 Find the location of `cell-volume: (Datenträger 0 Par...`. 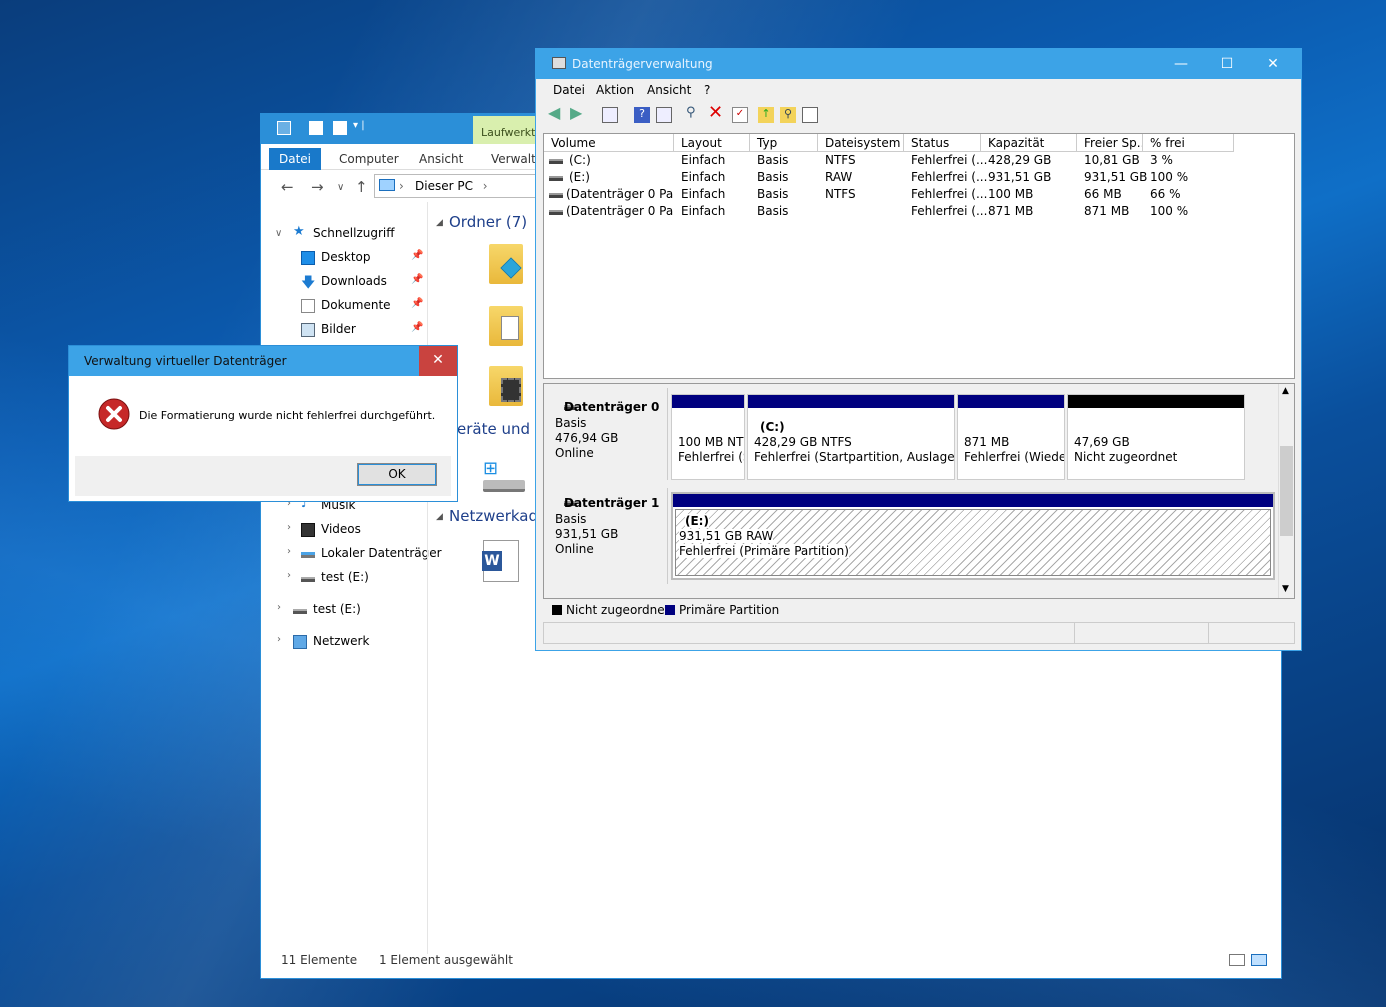

cell-volume: (Datenträger 0 Par... is located at coordinates (619, 211).